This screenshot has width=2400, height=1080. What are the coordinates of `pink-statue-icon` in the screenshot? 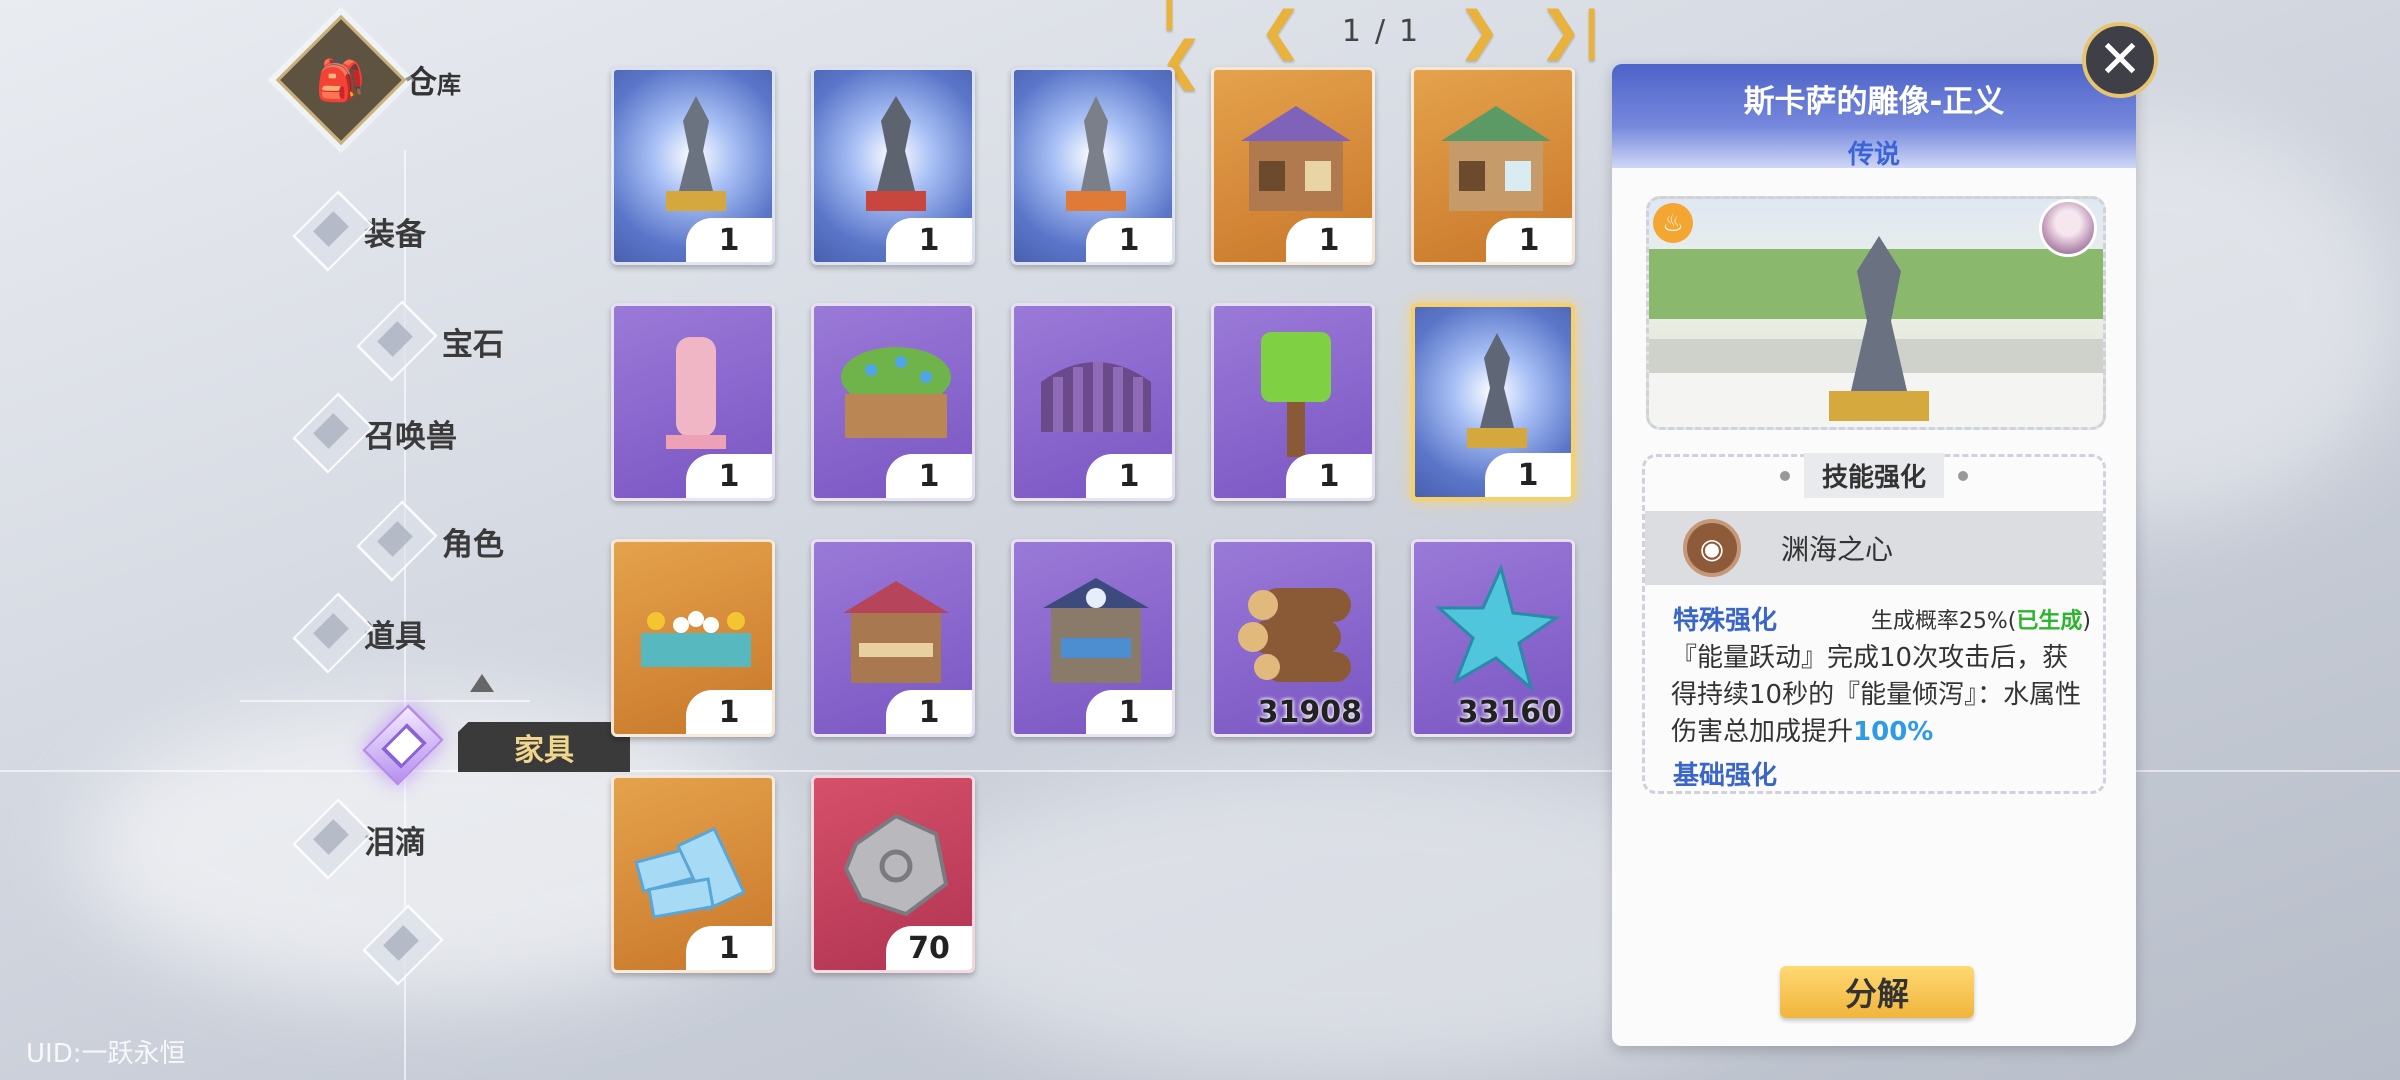 It's located at (696, 392).